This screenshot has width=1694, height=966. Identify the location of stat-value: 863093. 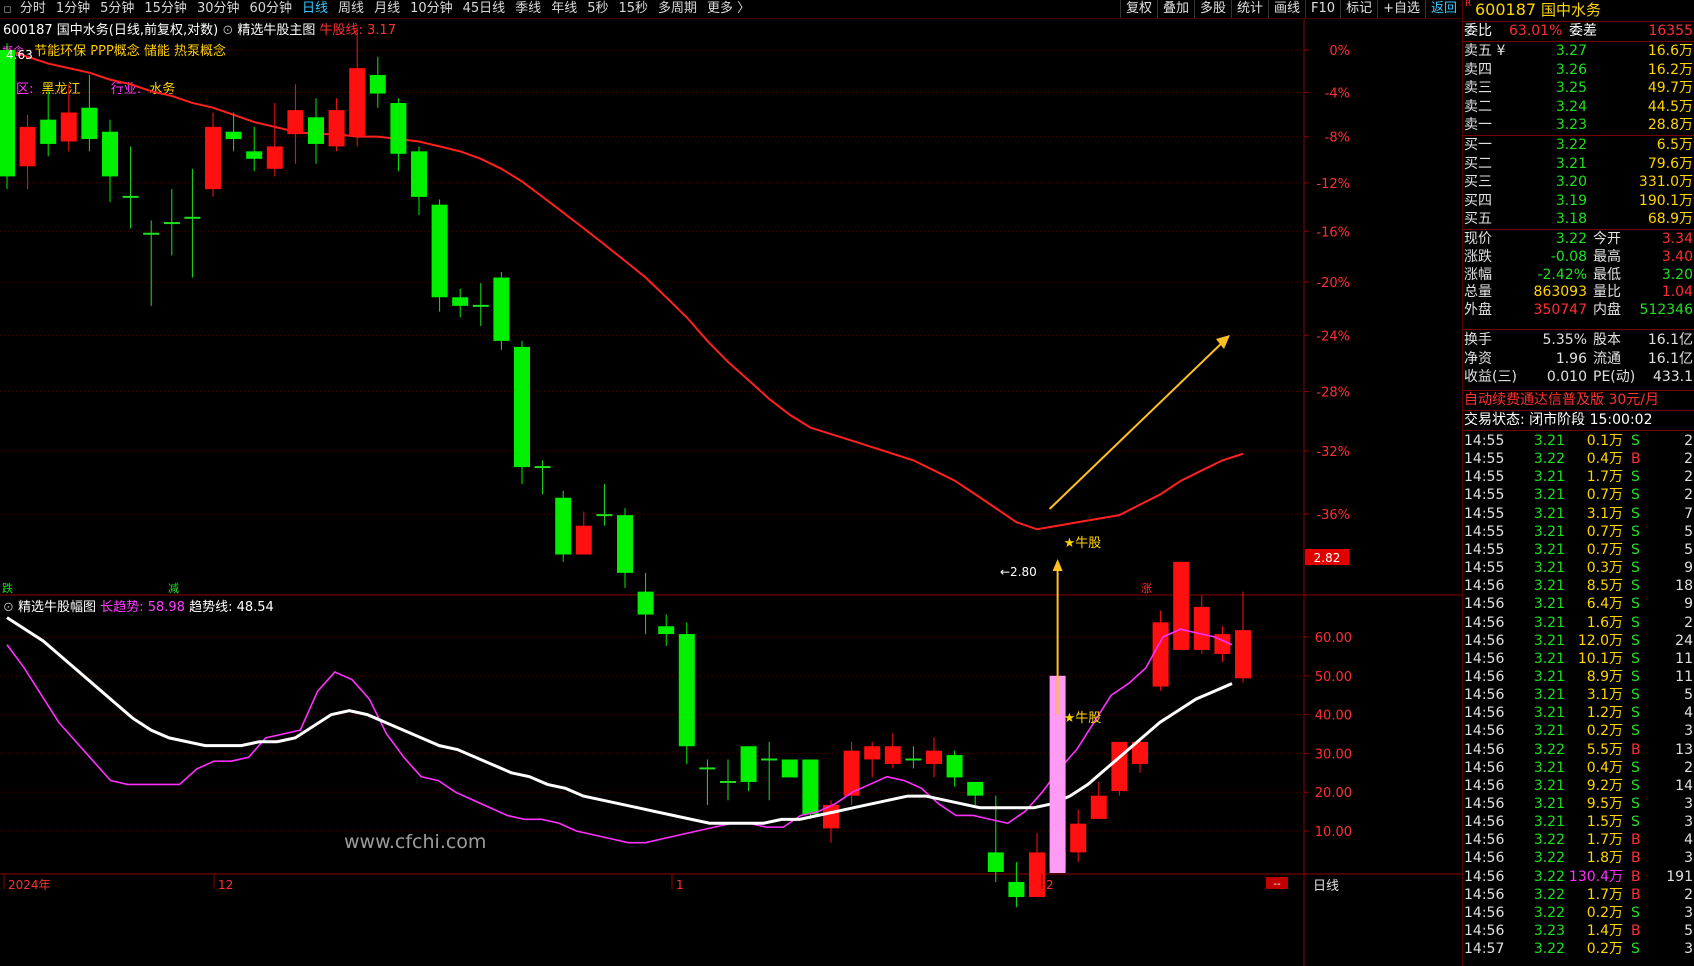
(1560, 292).